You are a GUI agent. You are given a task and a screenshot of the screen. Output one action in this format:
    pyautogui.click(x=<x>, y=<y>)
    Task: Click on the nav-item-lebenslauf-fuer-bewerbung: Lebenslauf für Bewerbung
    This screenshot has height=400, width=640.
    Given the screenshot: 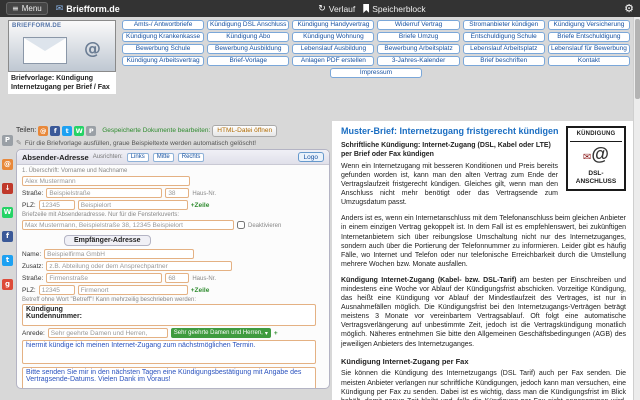 What is the action you would take?
    pyautogui.click(x=588, y=49)
    